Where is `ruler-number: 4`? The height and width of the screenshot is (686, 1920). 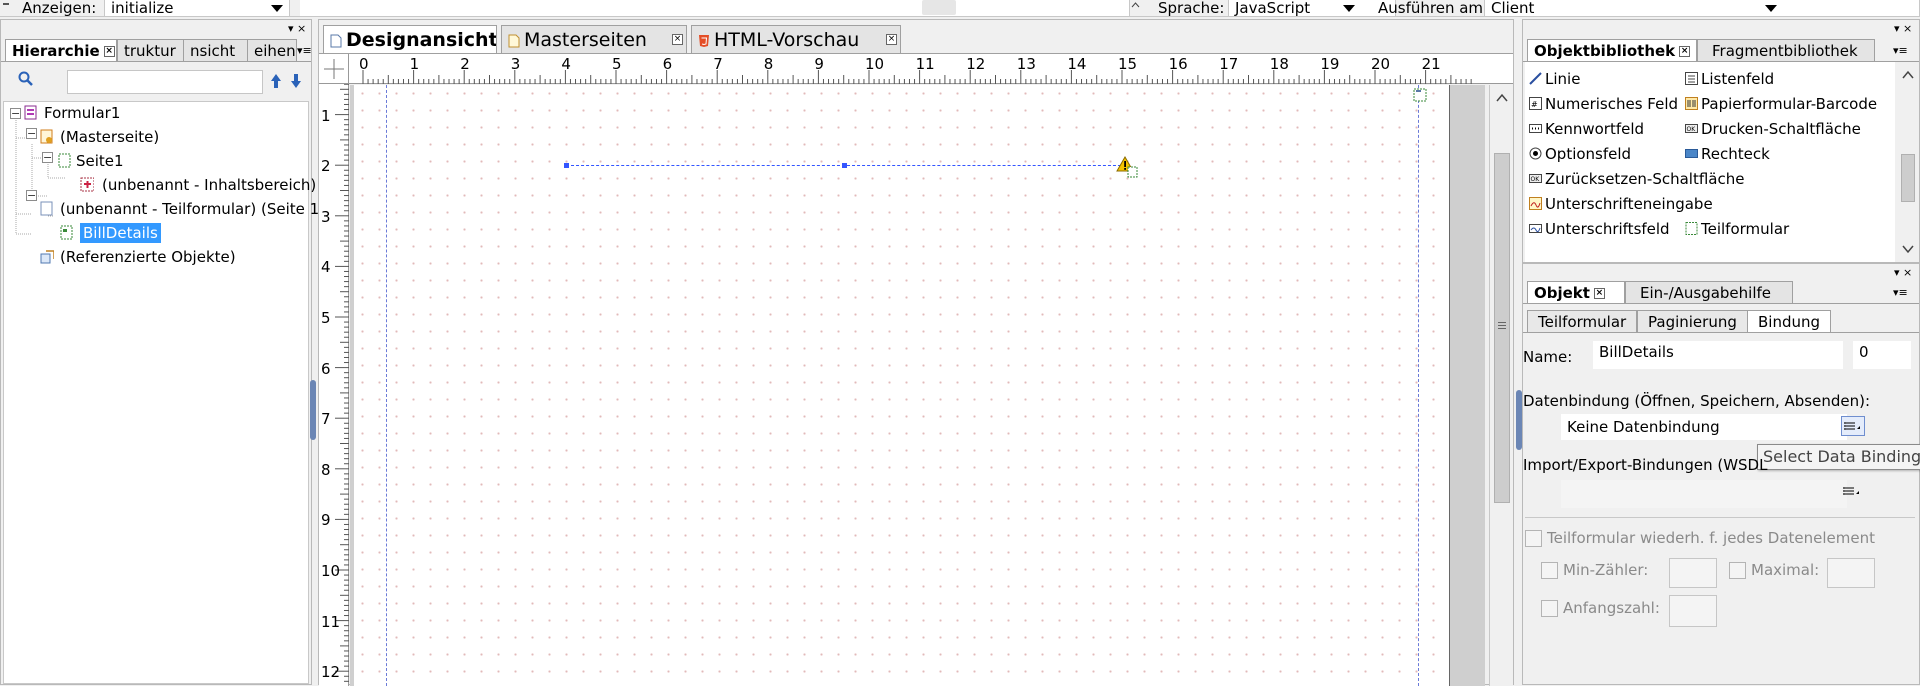
ruler-number: 4 is located at coordinates (326, 267).